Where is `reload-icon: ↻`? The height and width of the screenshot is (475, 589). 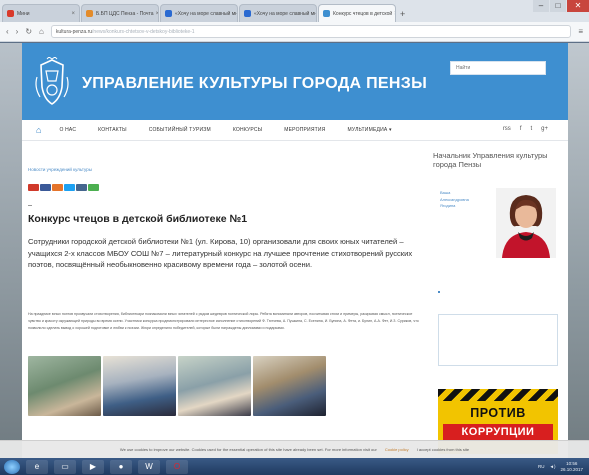
reload-icon: ↻ is located at coordinates (28, 31).